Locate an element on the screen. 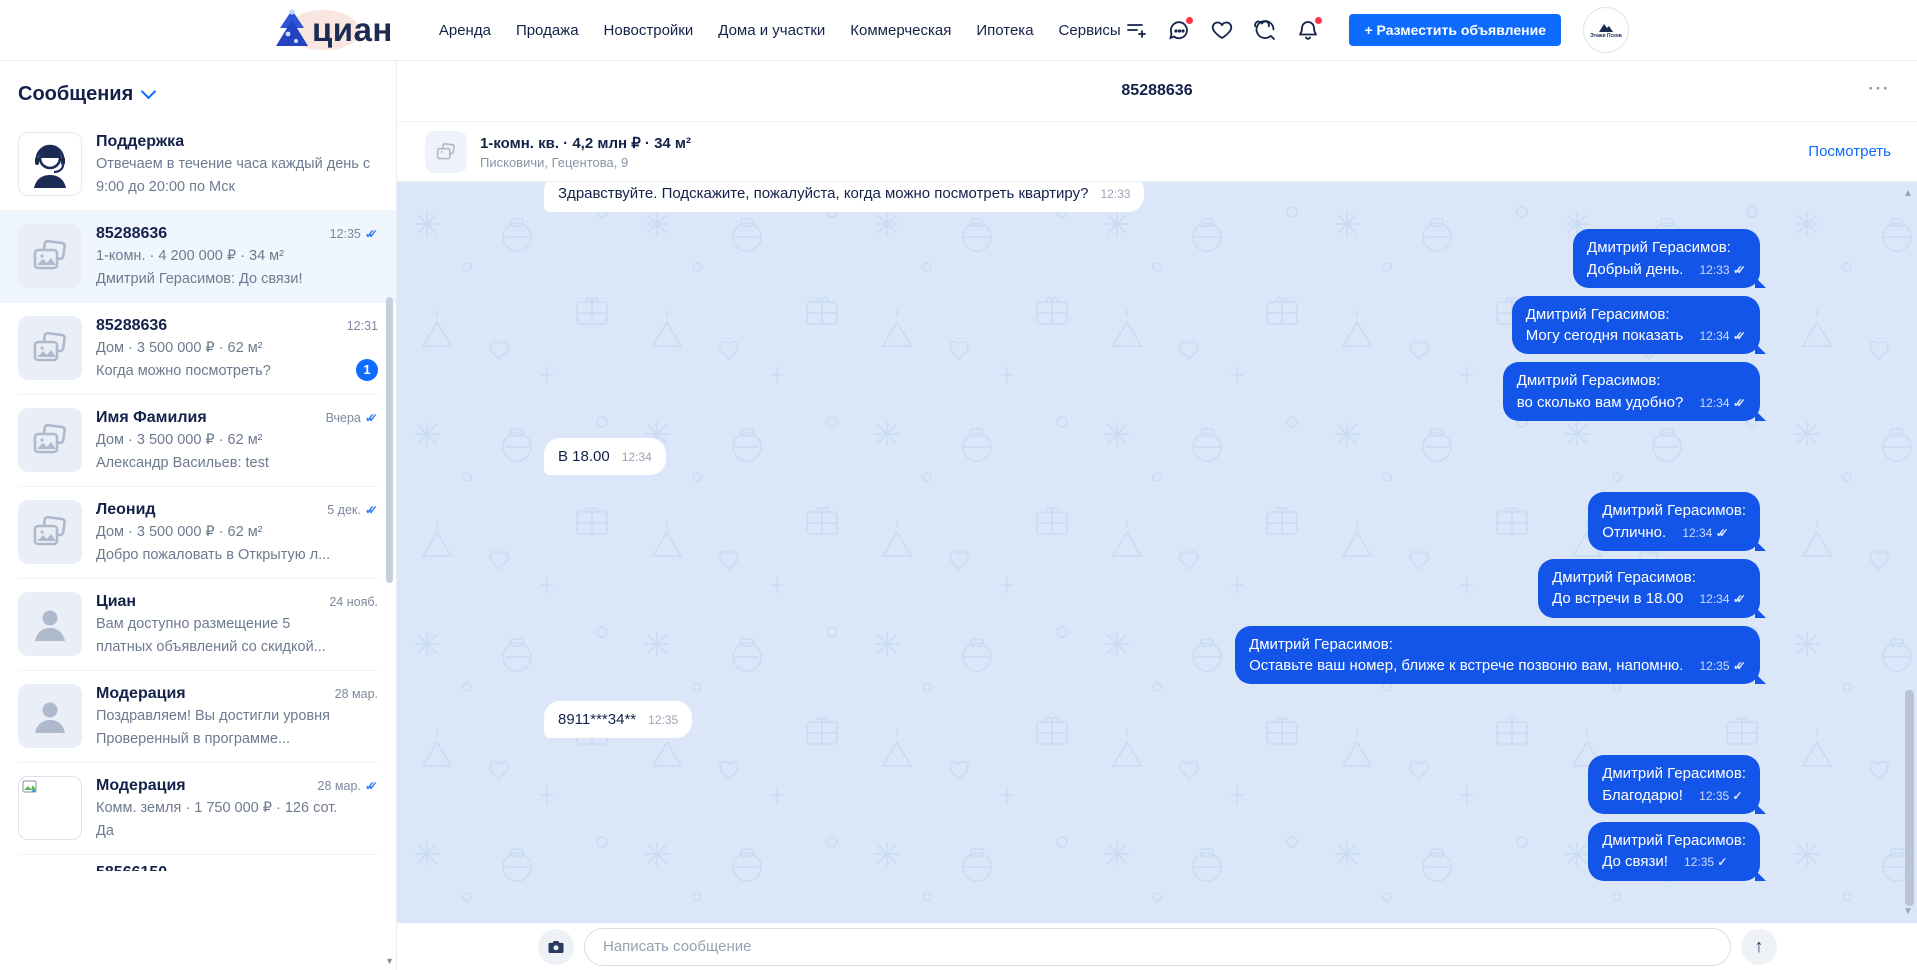 This screenshot has width=1917, height=970. broken-image-icon is located at coordinates (50, 808).